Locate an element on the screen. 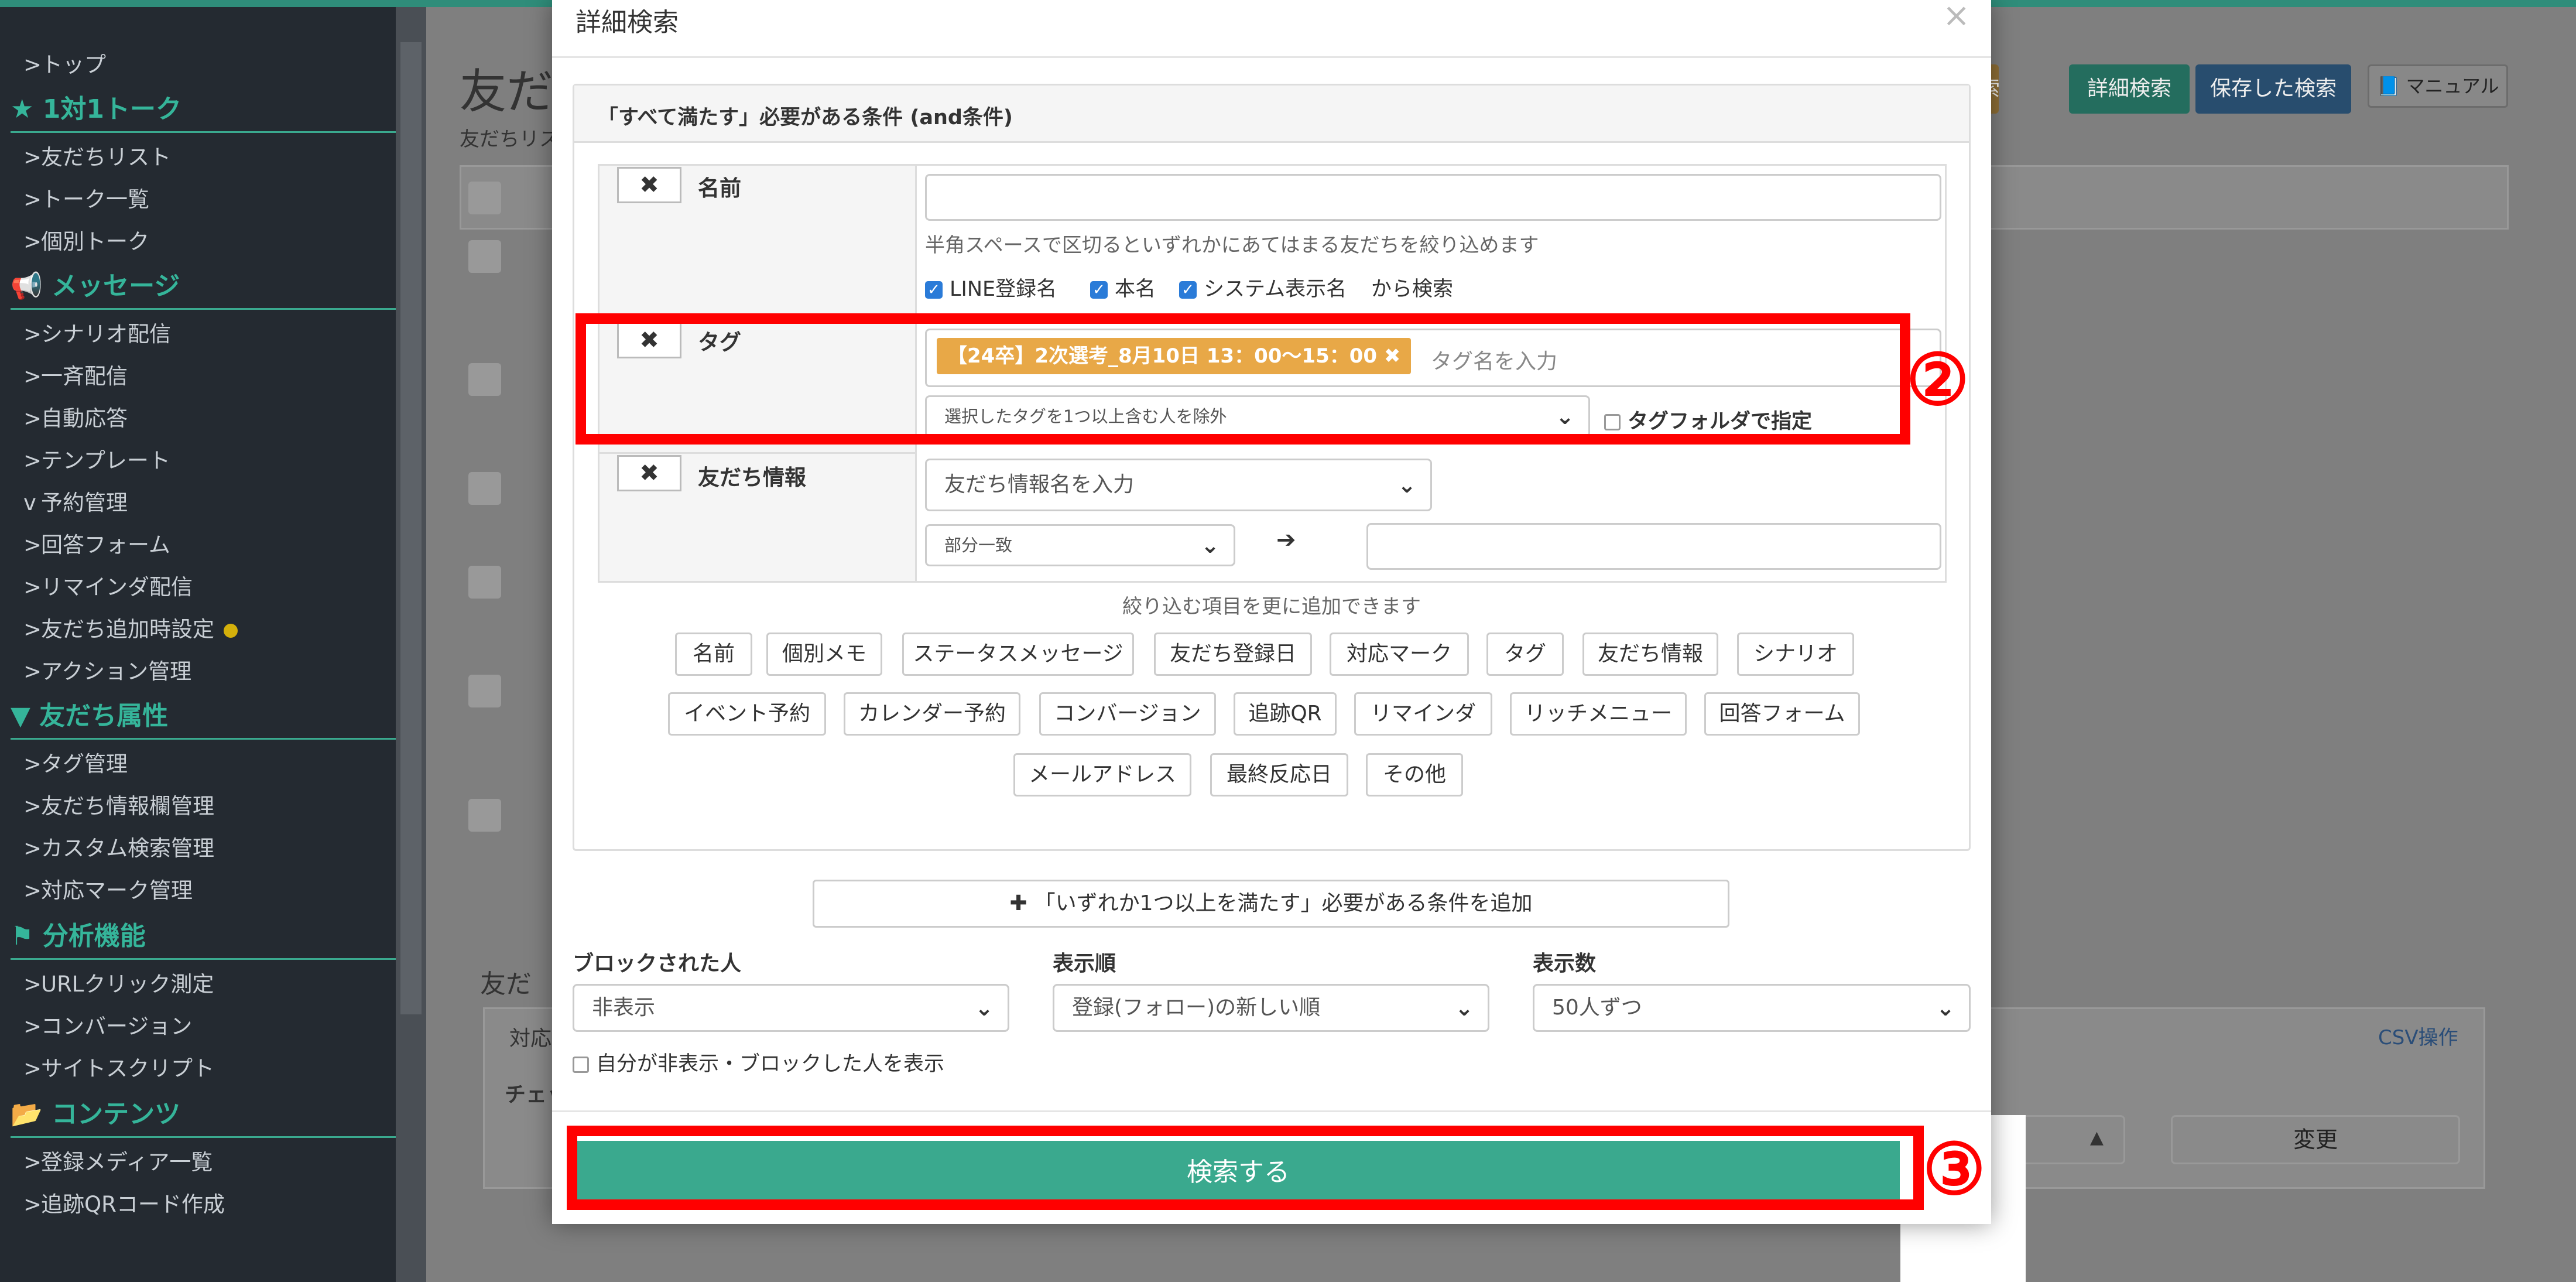  checkbox-icon is located at coordinates (581, 1065).